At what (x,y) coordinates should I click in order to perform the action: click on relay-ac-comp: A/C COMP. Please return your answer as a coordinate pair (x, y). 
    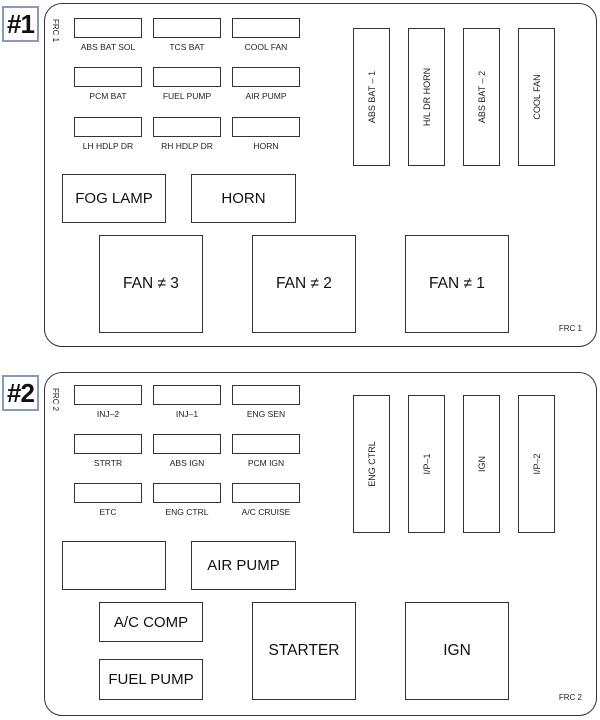
    Looking at the image, I should click on (151, 622).